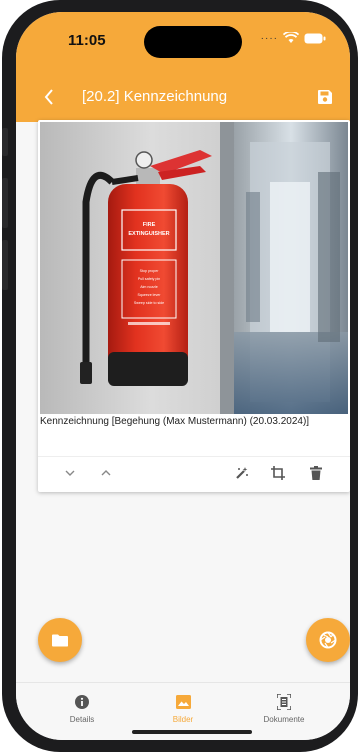  I want to click on trash-icon, so click(316, 473).